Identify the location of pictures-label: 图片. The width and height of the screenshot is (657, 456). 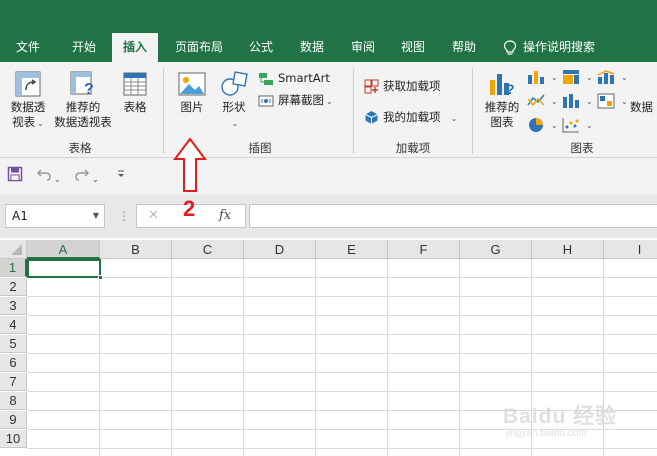
(192, 107).